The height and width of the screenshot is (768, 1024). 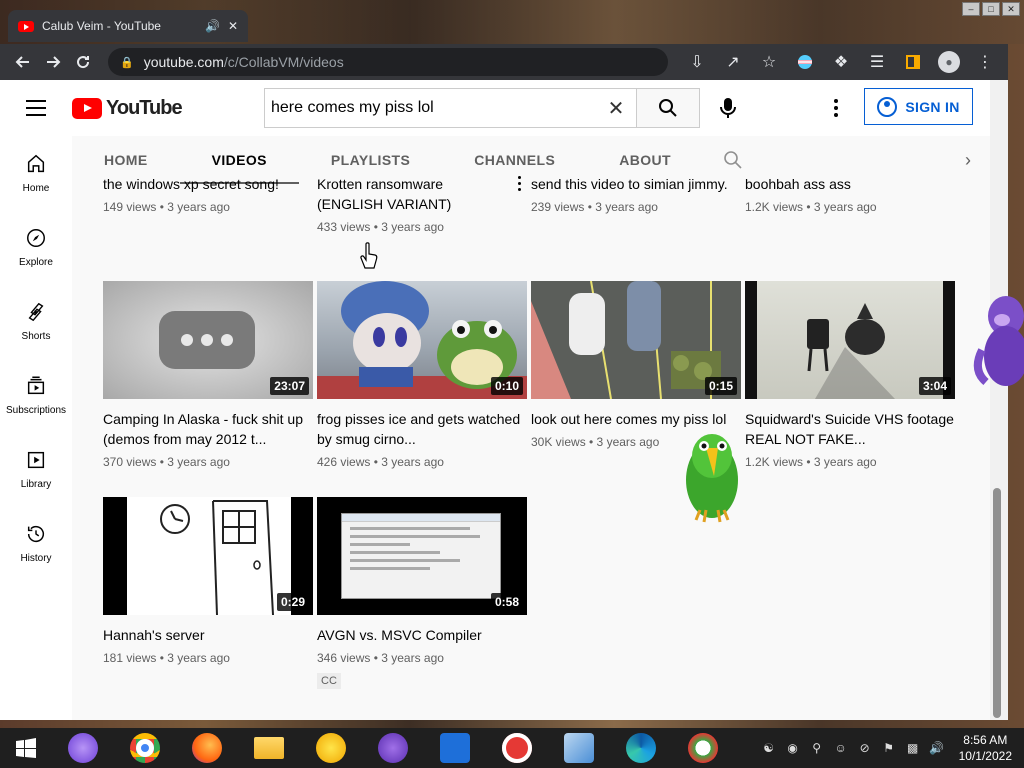 I want to click on taskbar-yahoo-messenger, so click(x=331, y=748).